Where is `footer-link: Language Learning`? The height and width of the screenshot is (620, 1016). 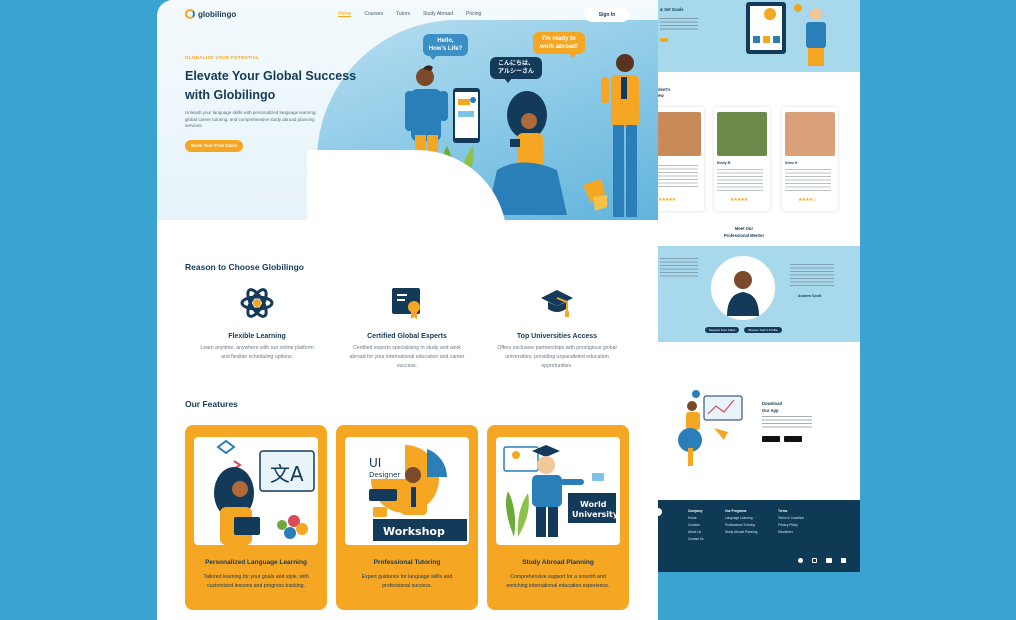 footer-link: Language Learning is located at coordinates (738, 518).